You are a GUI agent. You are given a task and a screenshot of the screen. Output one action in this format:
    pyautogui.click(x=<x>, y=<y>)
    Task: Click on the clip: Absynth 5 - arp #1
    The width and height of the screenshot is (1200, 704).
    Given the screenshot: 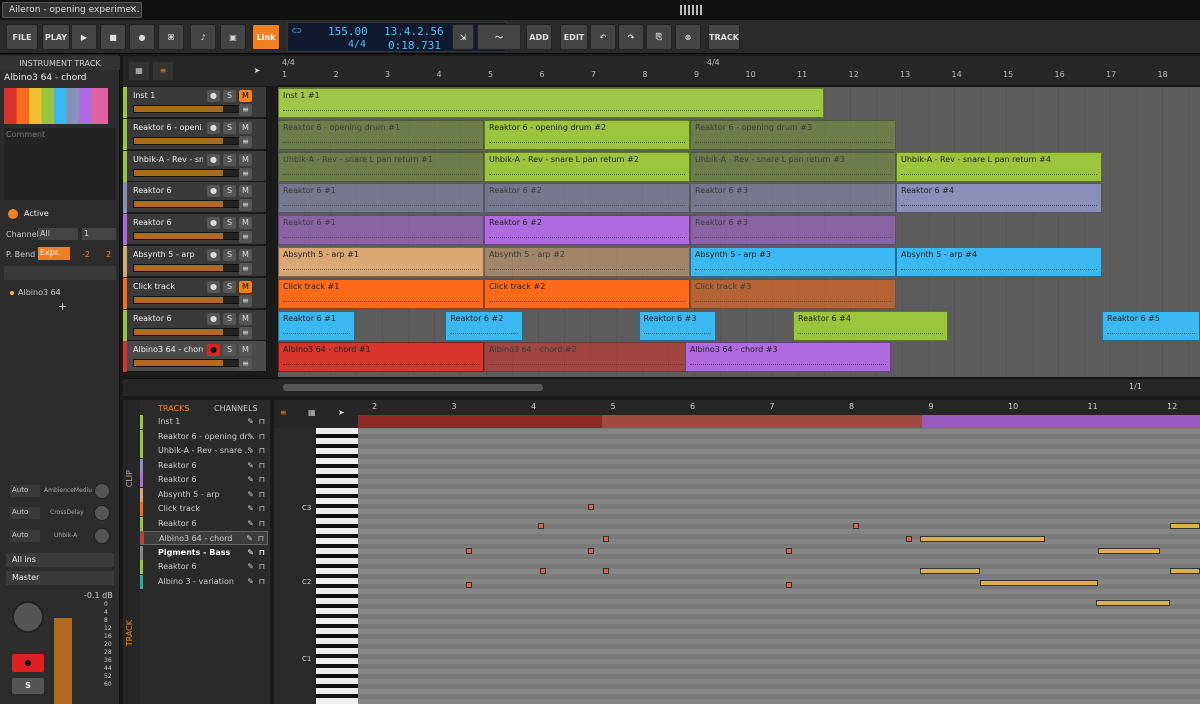 What is the action you would take?
    pyautogui.click(x=381, y=262)
    